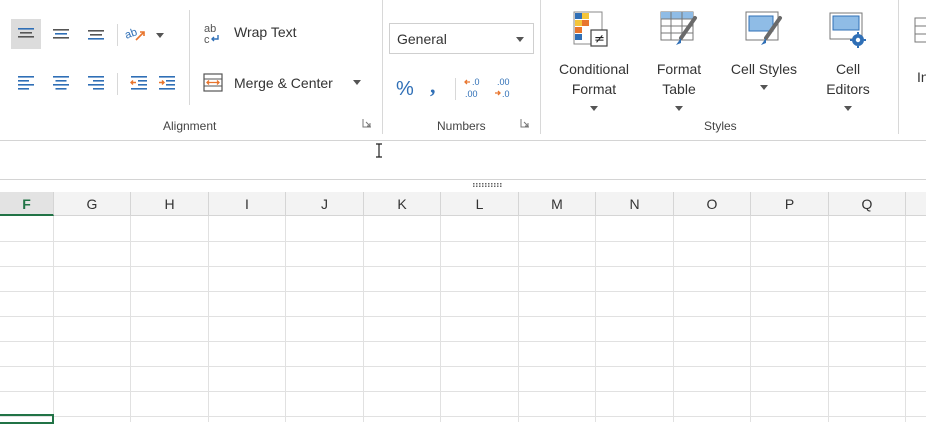  I want to click on column-header-N: N, so click(635, 204).